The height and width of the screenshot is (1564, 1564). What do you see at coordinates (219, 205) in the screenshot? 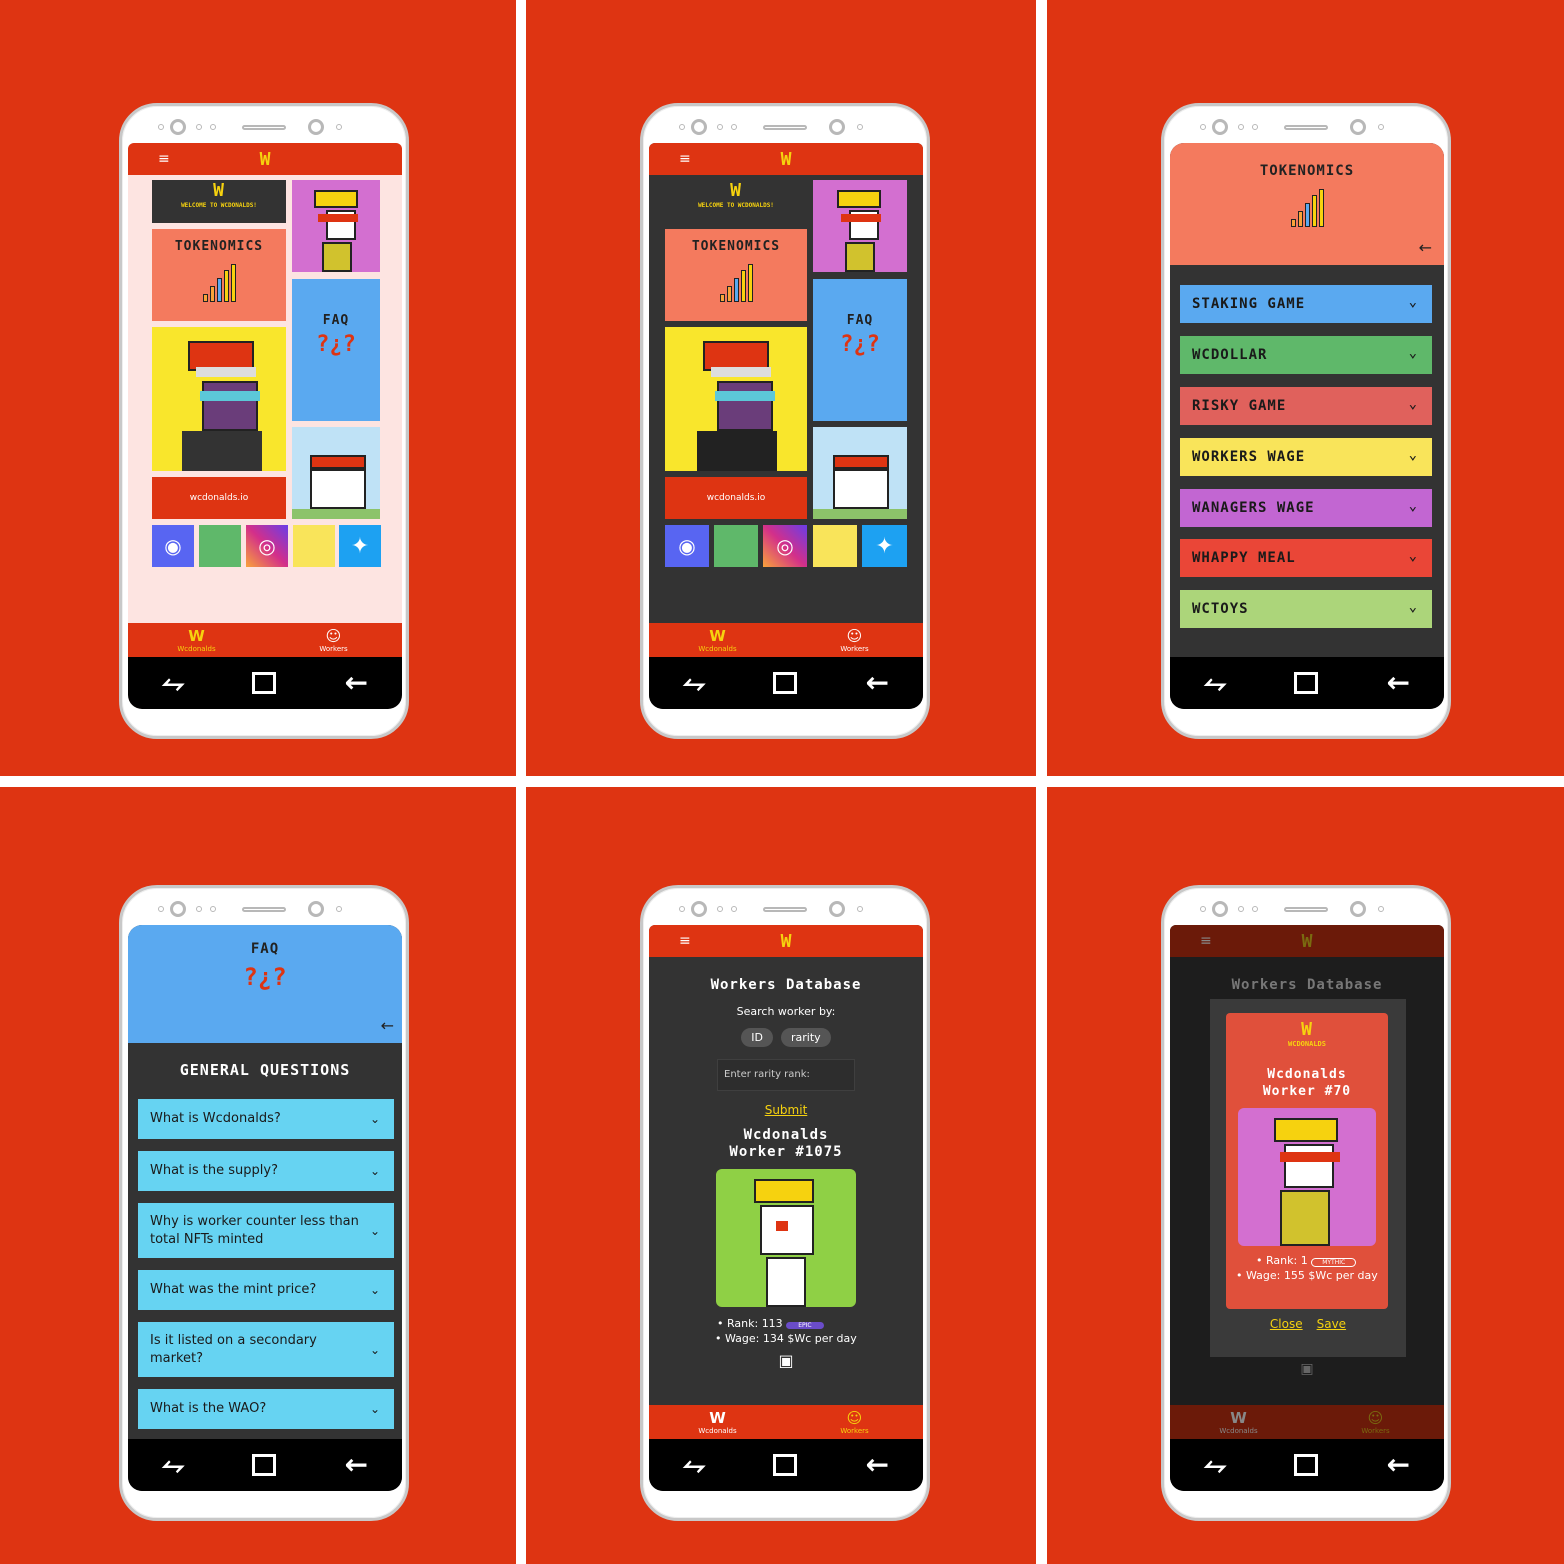
I see `welcome-text: WELCOME TO WCDONALDS!` at bounding box center [219, 205].